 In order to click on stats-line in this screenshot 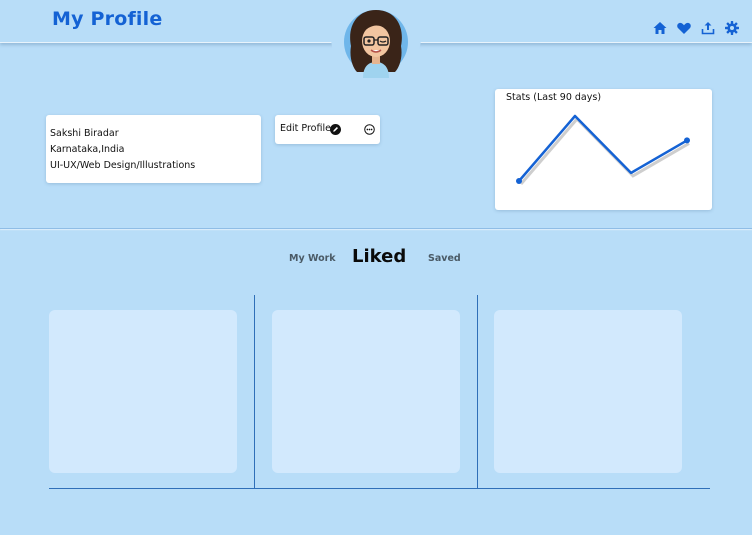, I will do `click(603, 148)`.